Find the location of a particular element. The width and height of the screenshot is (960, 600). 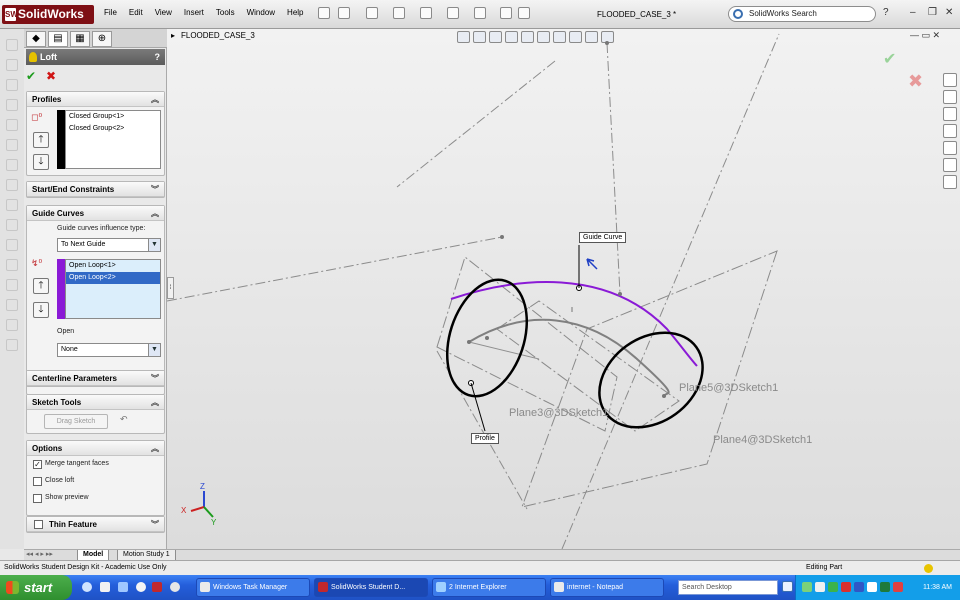

list-item-selected: Open Loop<2> is located at coordinates (113, 278).